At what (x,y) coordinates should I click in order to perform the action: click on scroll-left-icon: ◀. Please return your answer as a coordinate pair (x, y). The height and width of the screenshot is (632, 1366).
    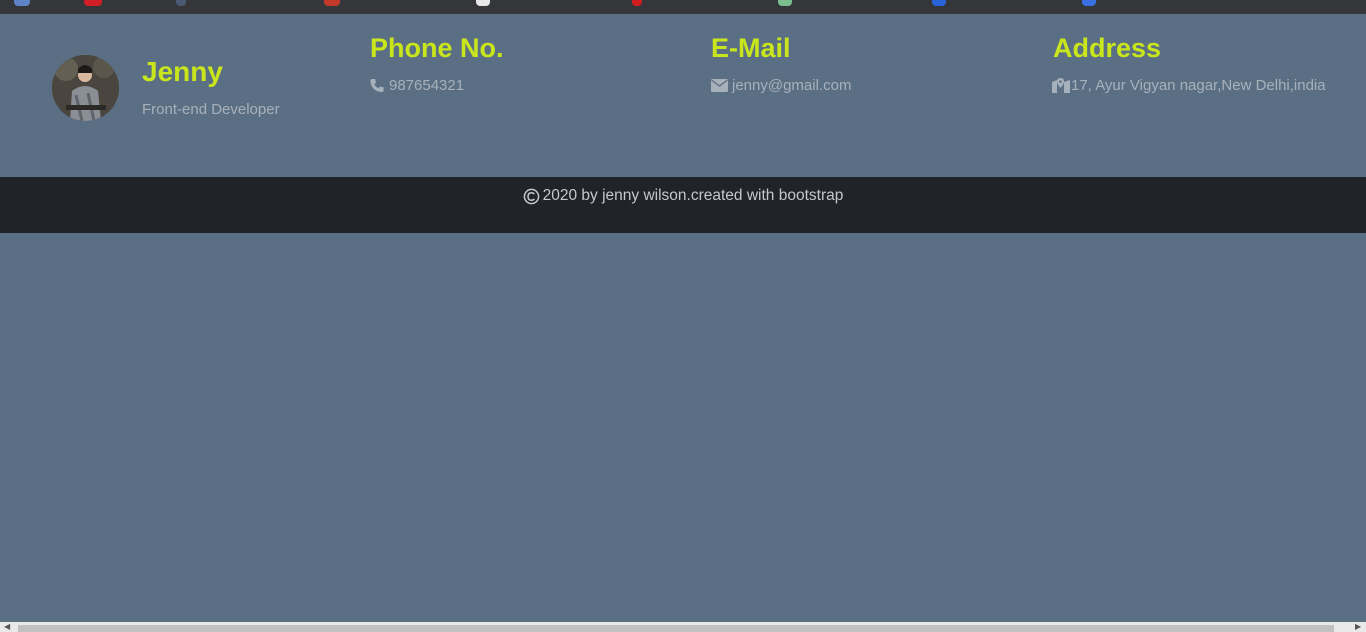
    Looking at the image, I should click on (7, 627).